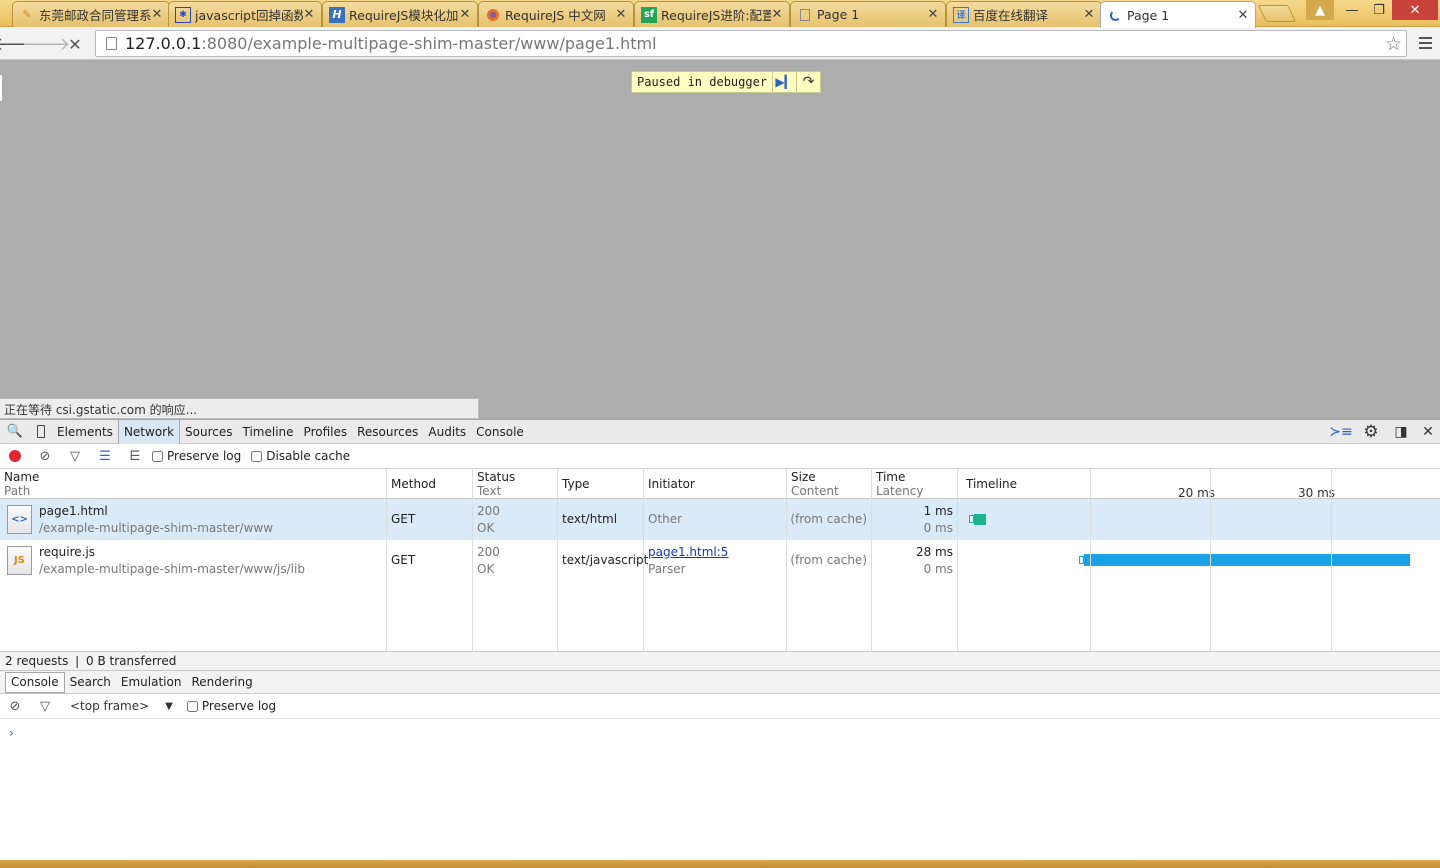  I want to click on preserve-log-input, so click(157, 456).